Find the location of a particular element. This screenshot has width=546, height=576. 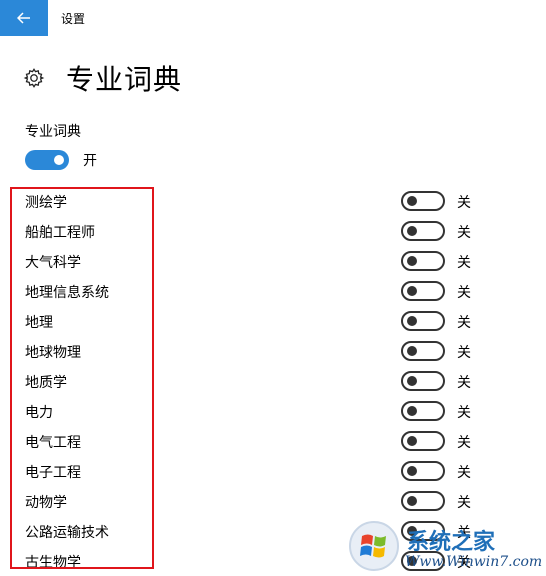

dictionary-row: 电气工程 关 is located at coordinates (273, 441).